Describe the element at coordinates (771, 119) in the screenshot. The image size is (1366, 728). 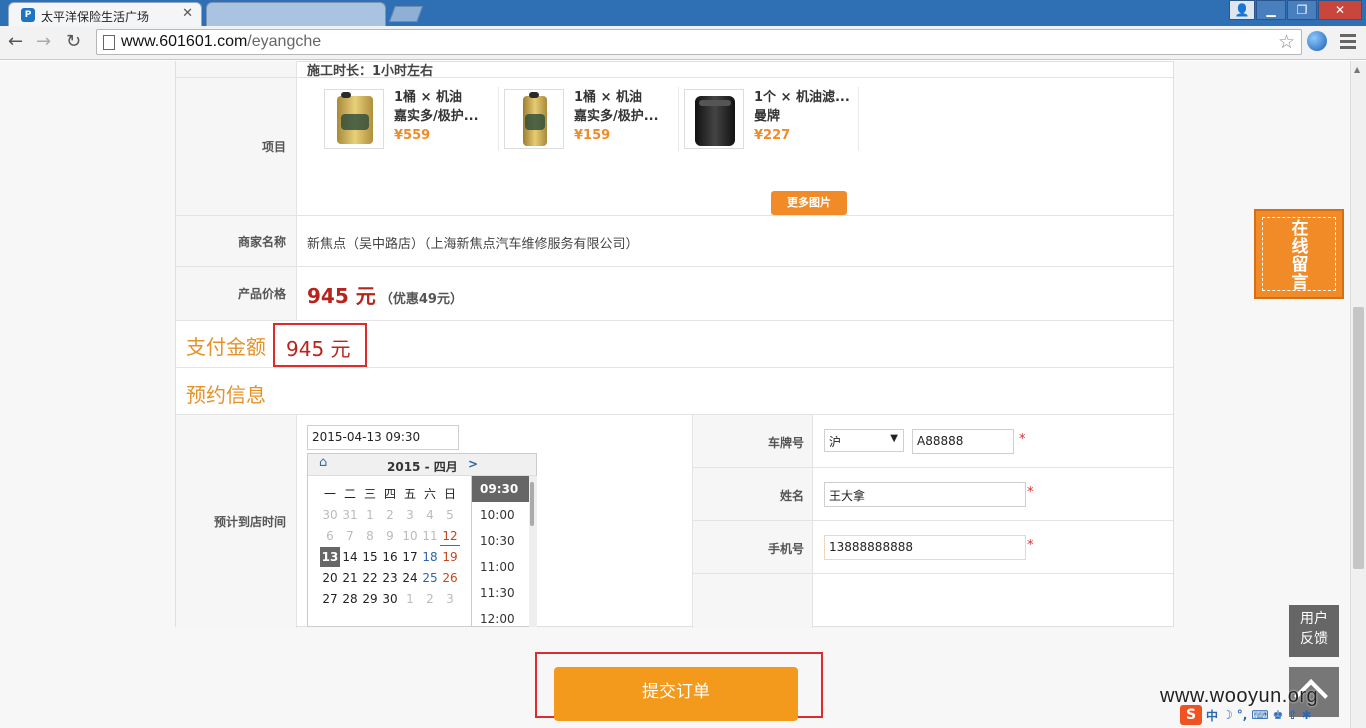
I see `product-card-3: 1个 × 机油滤... 曼牌 ¥227` at that location.